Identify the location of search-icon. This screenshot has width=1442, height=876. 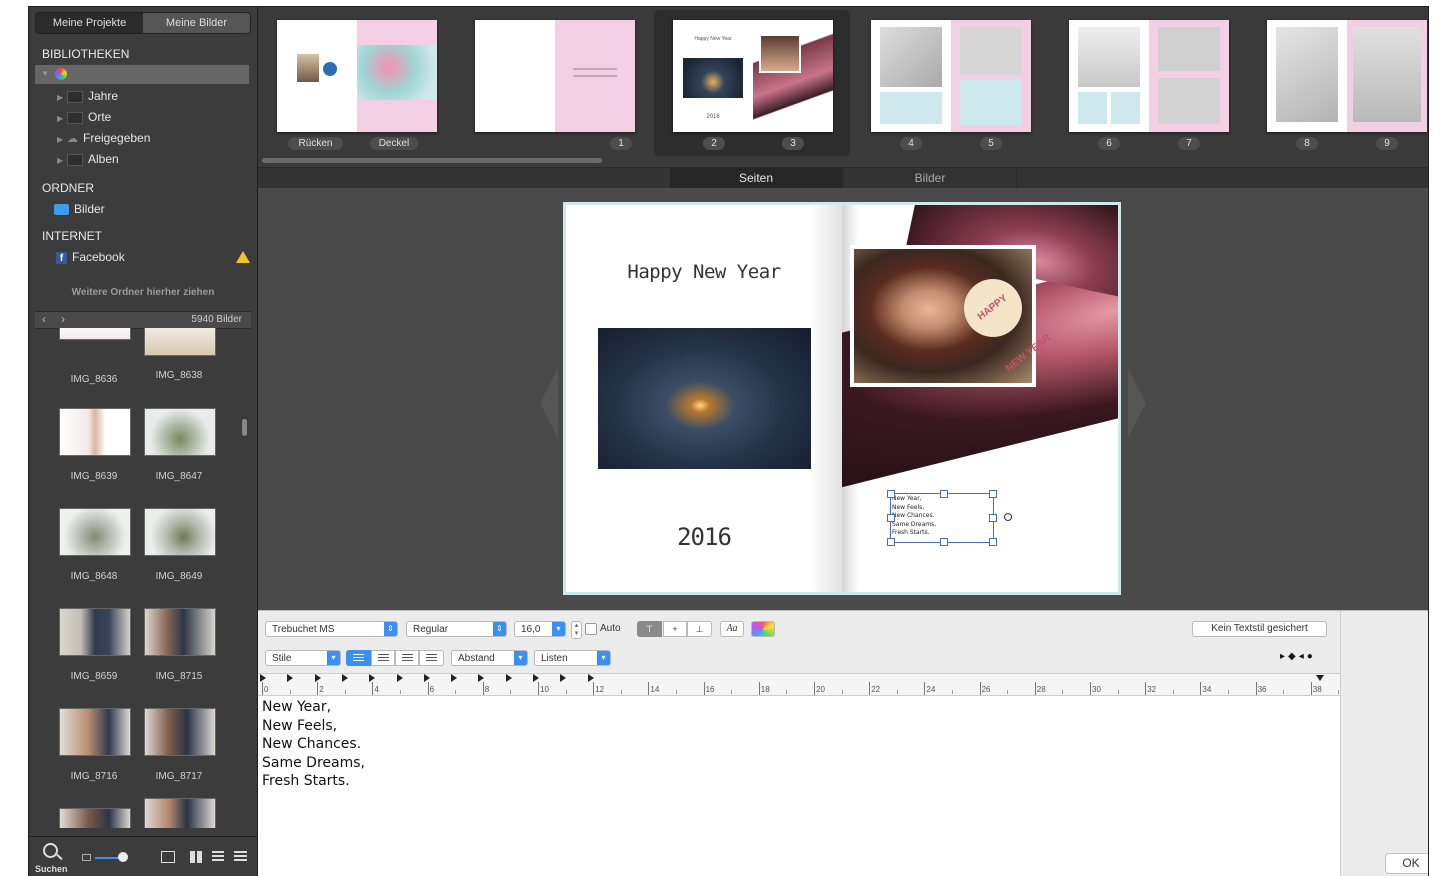
(50, 850).